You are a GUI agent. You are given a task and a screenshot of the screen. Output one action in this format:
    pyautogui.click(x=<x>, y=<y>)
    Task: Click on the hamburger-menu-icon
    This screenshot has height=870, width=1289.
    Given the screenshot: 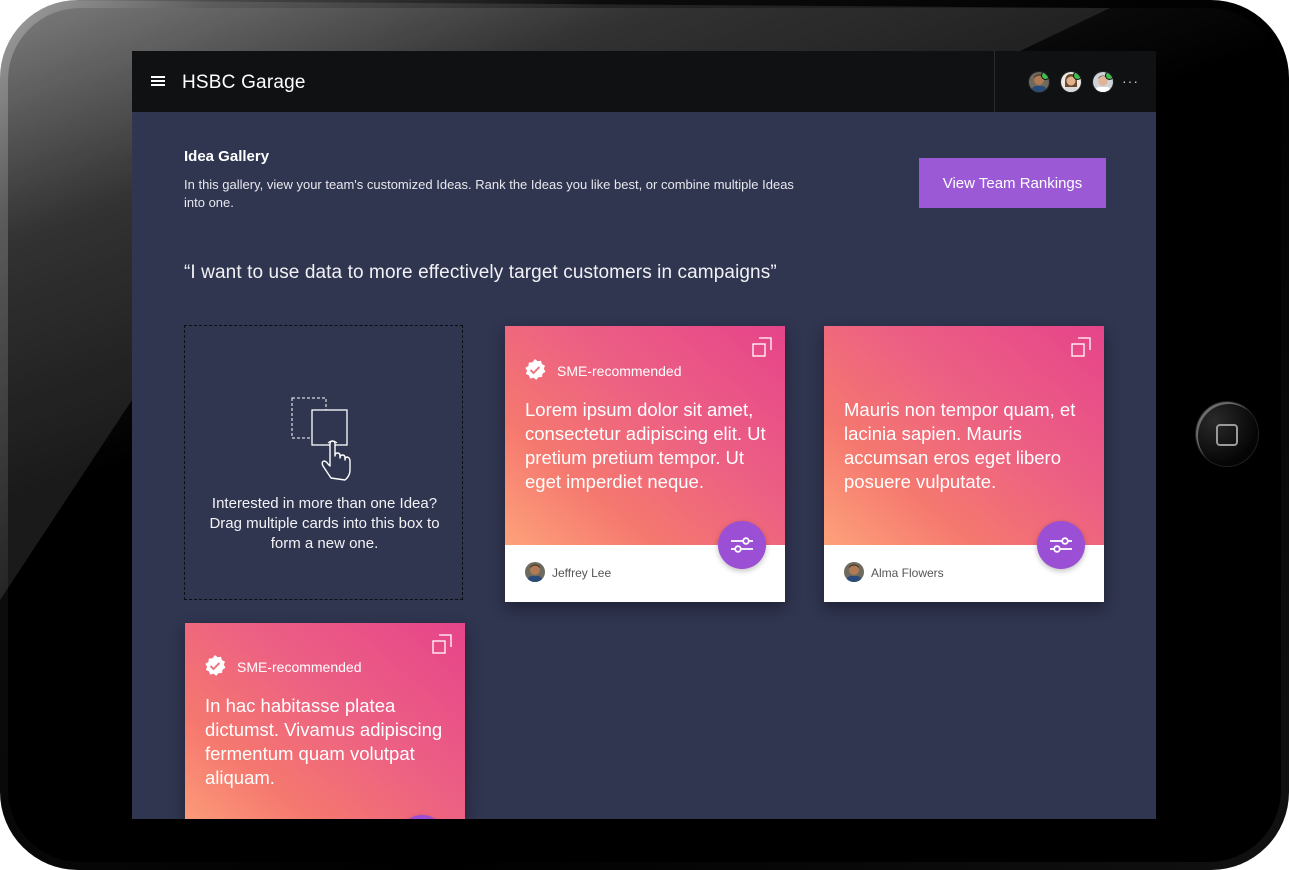 What is the action you would take?
    pyautogui.click(x=158, y=81)
    